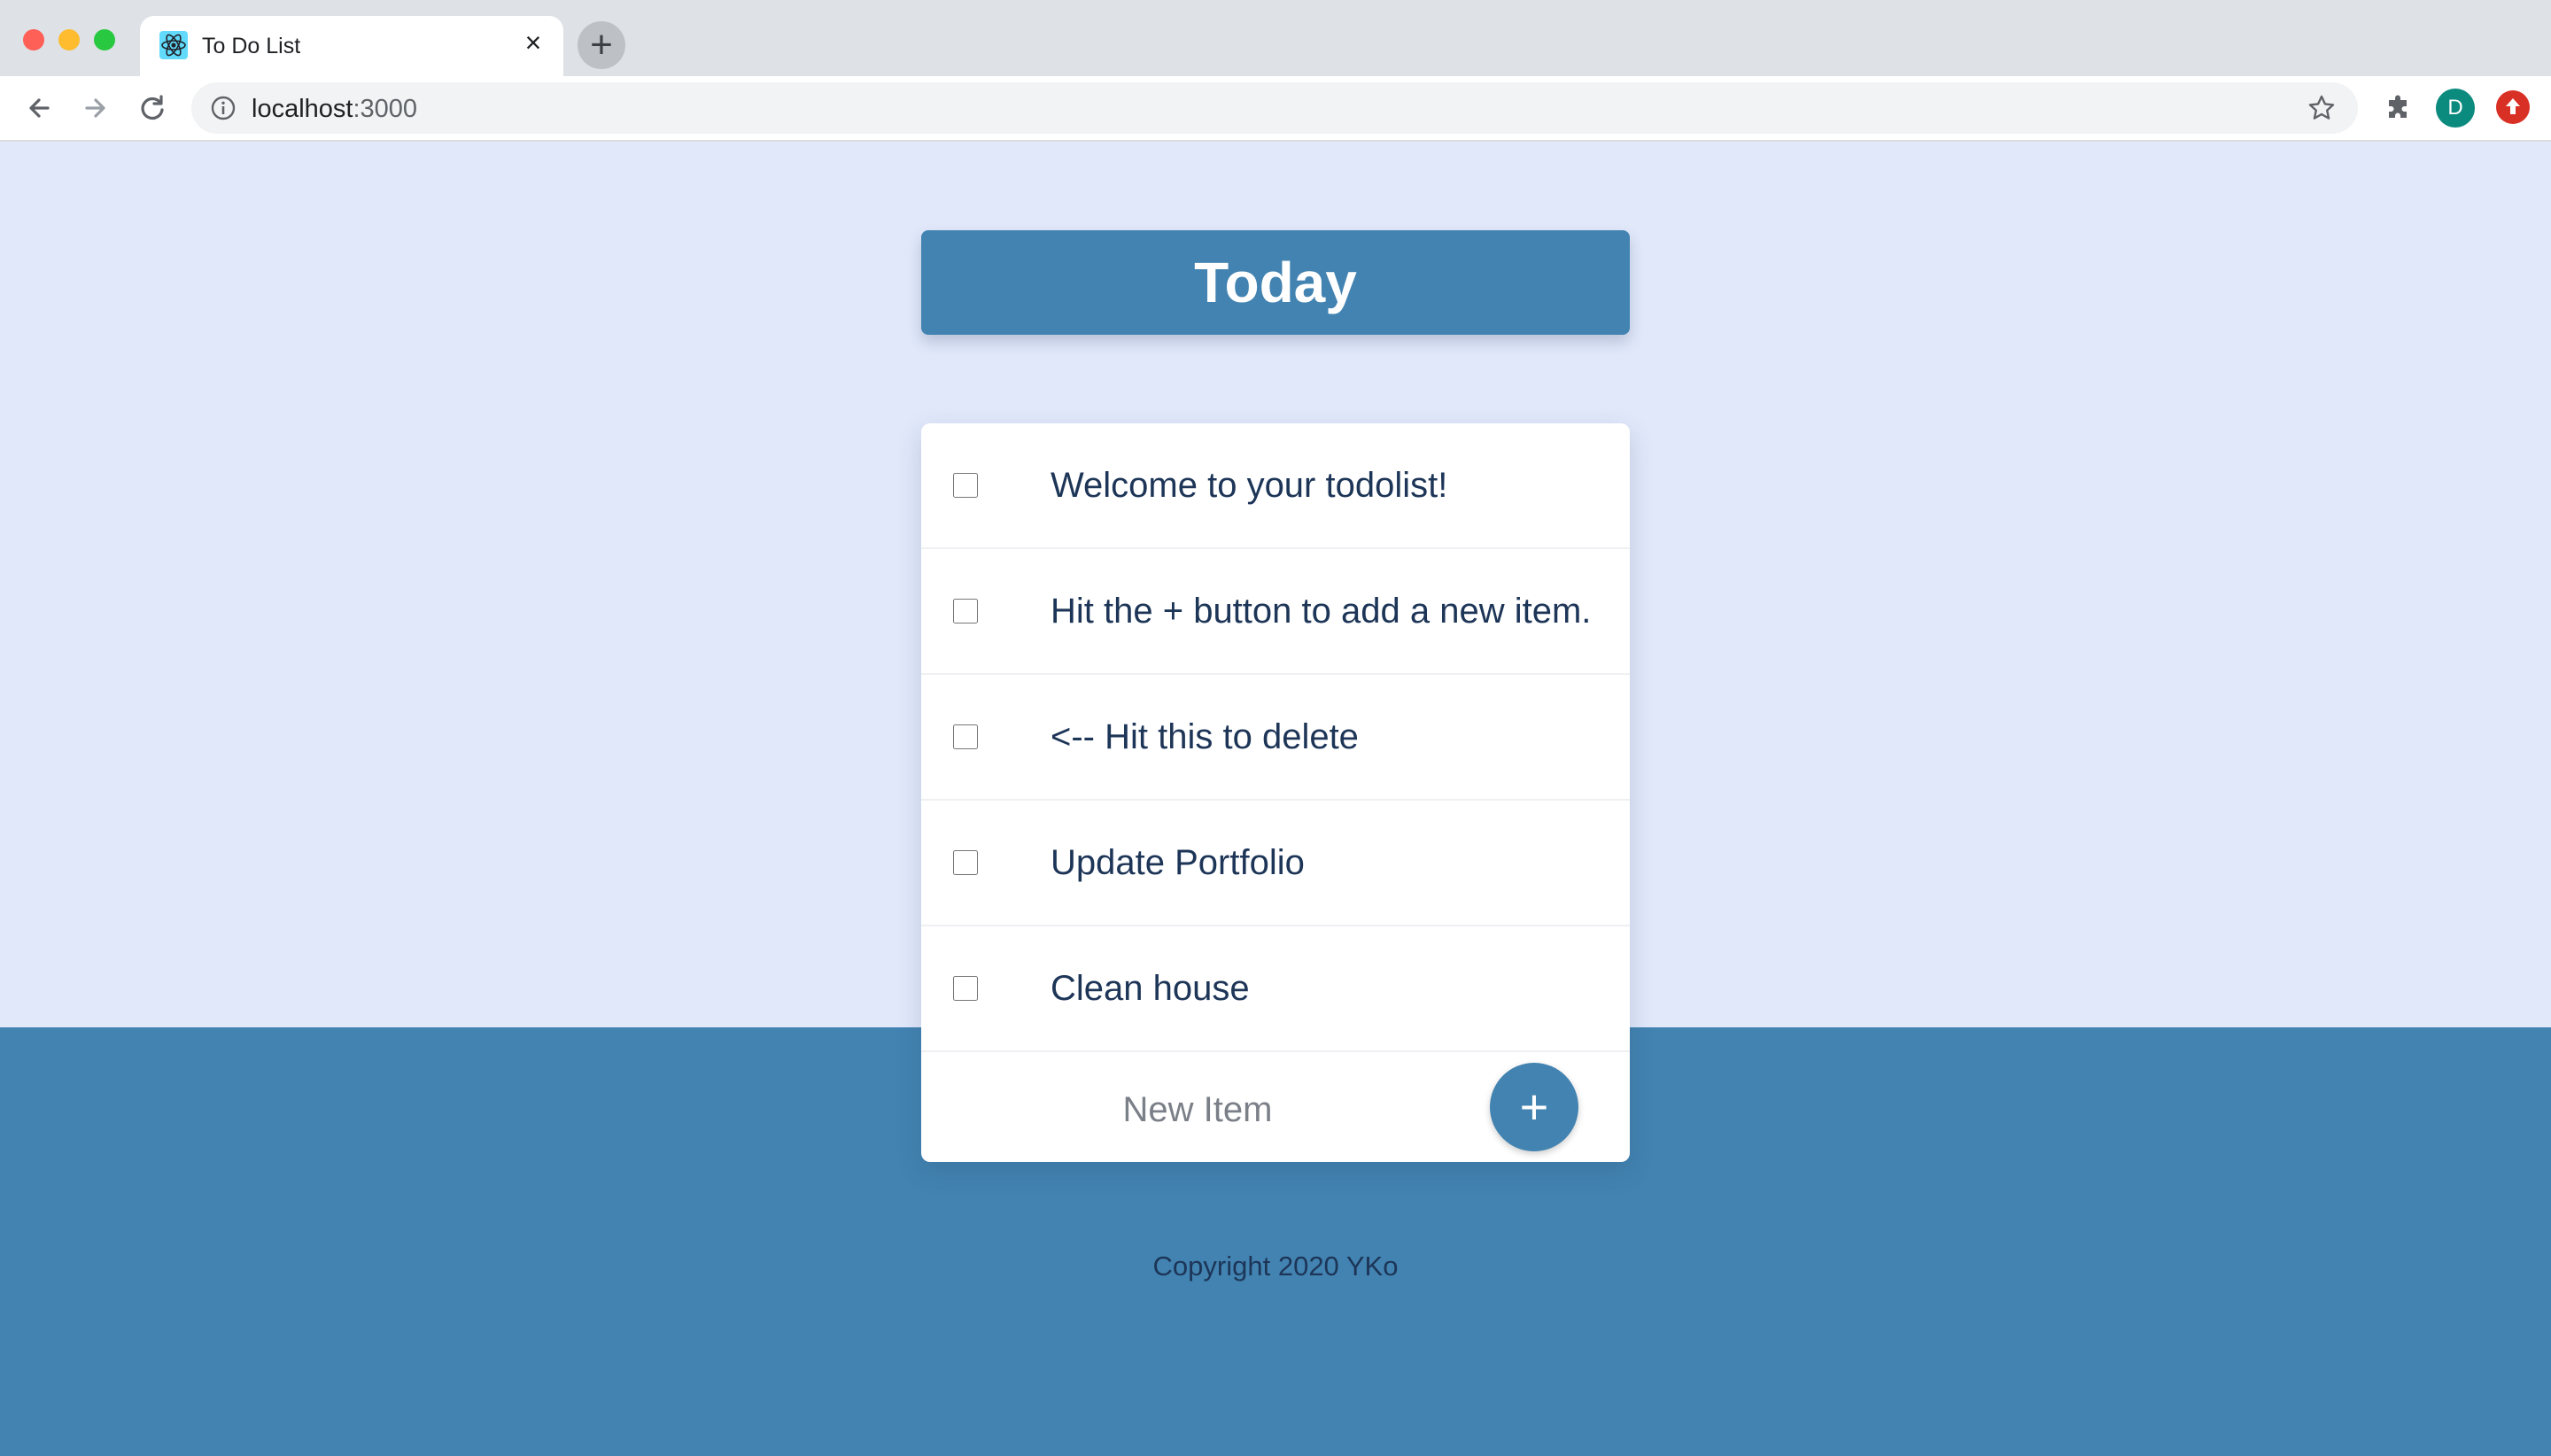 The image size is (2551, 1456). Describe the element at coordinates (95, 108) in the screenshot. I see `forward-arrow-icon` at that location.